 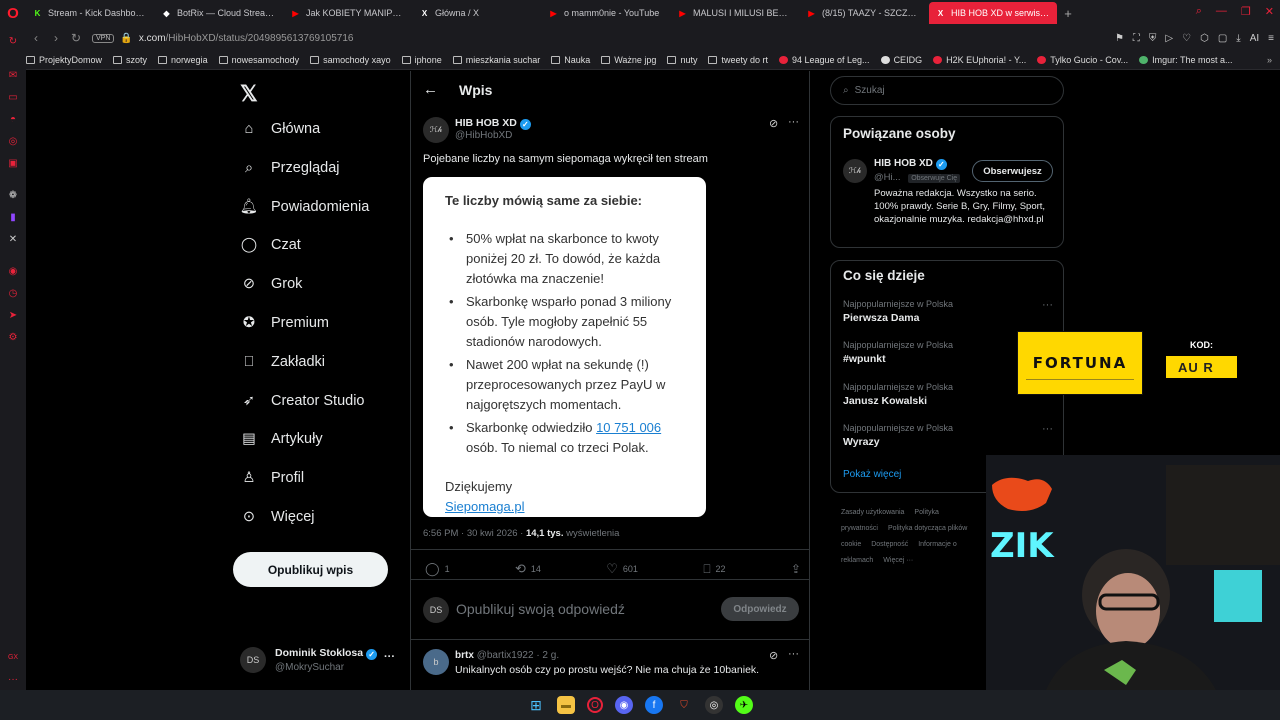 What do you see at coordinates (1119, 38) in the screenshot?
I see `bookmark-page-icon: ⚑` at bounding box center [1119, 38].